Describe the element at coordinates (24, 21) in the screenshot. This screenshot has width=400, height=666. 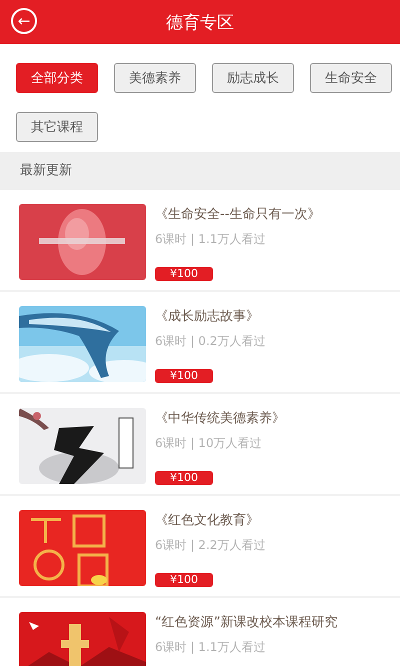
I see `back-button: ←` at that location.